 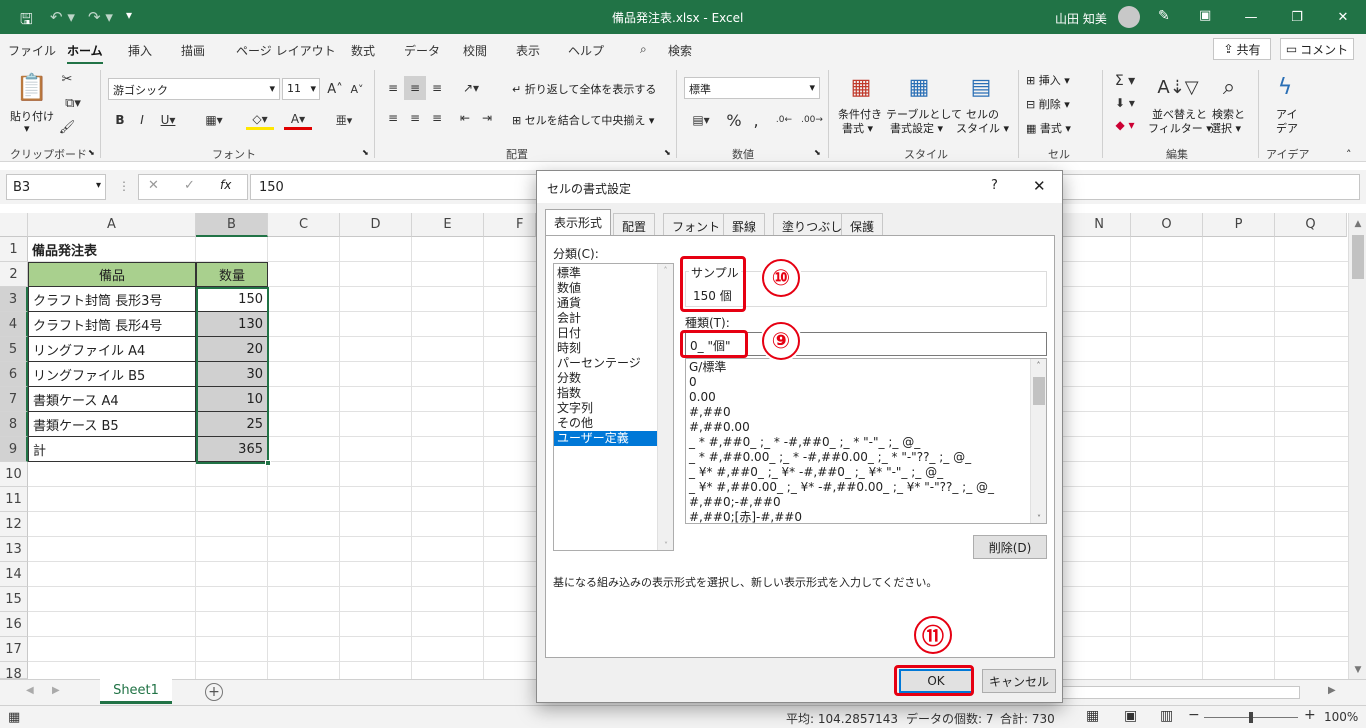 I want to click on category-item: 会計, so click(x=605, y=318).